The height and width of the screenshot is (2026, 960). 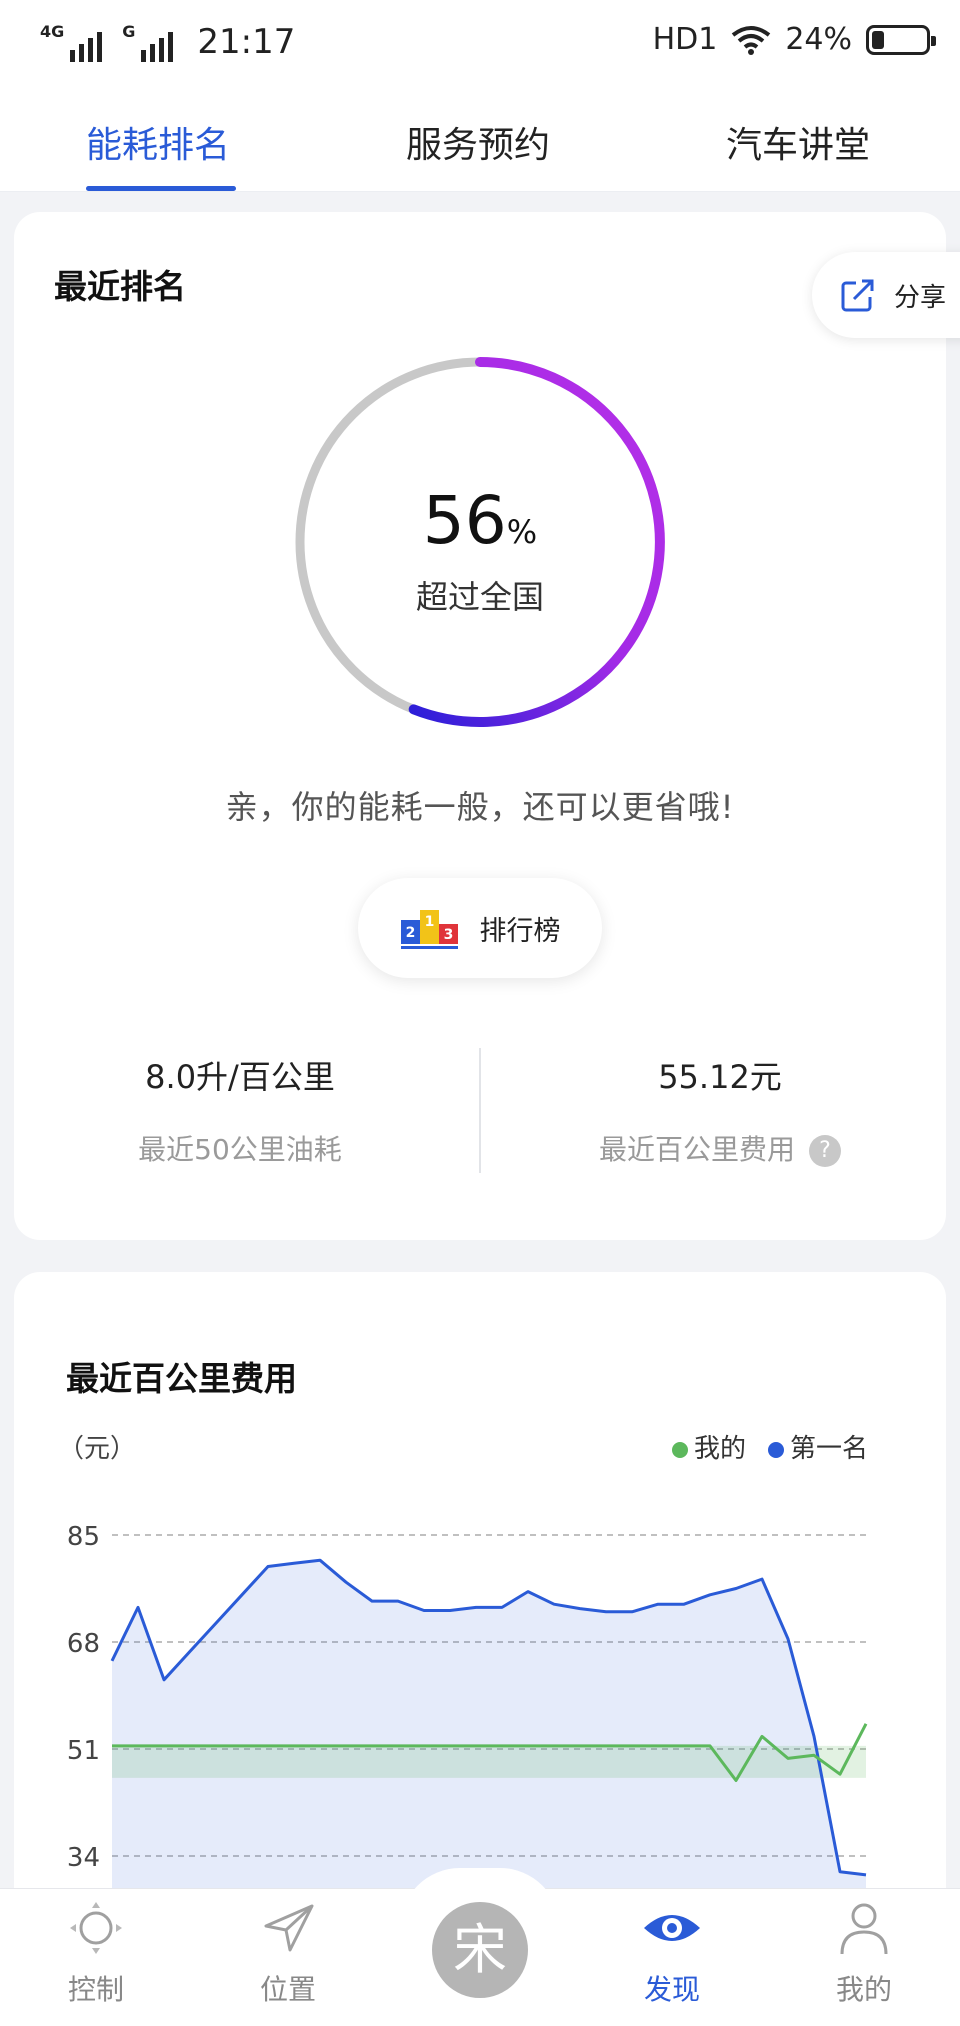 I want to click on nav-mine: 我的, so click(x=864, y=1954).